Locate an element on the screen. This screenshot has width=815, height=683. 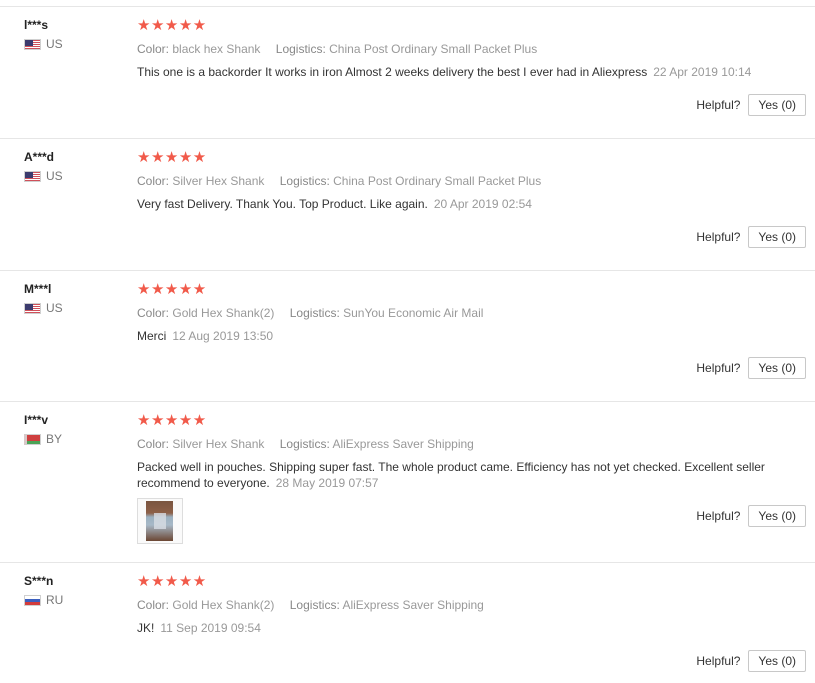
ru-flag-icon is located at coordinates (32, 600).